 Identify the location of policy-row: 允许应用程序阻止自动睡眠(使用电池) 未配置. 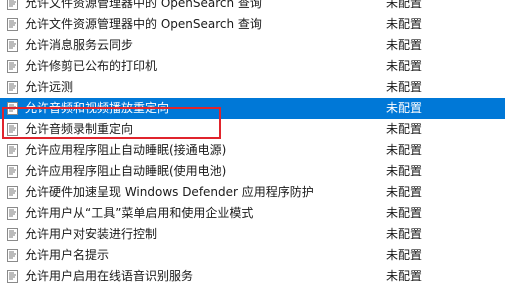
(252, 171).